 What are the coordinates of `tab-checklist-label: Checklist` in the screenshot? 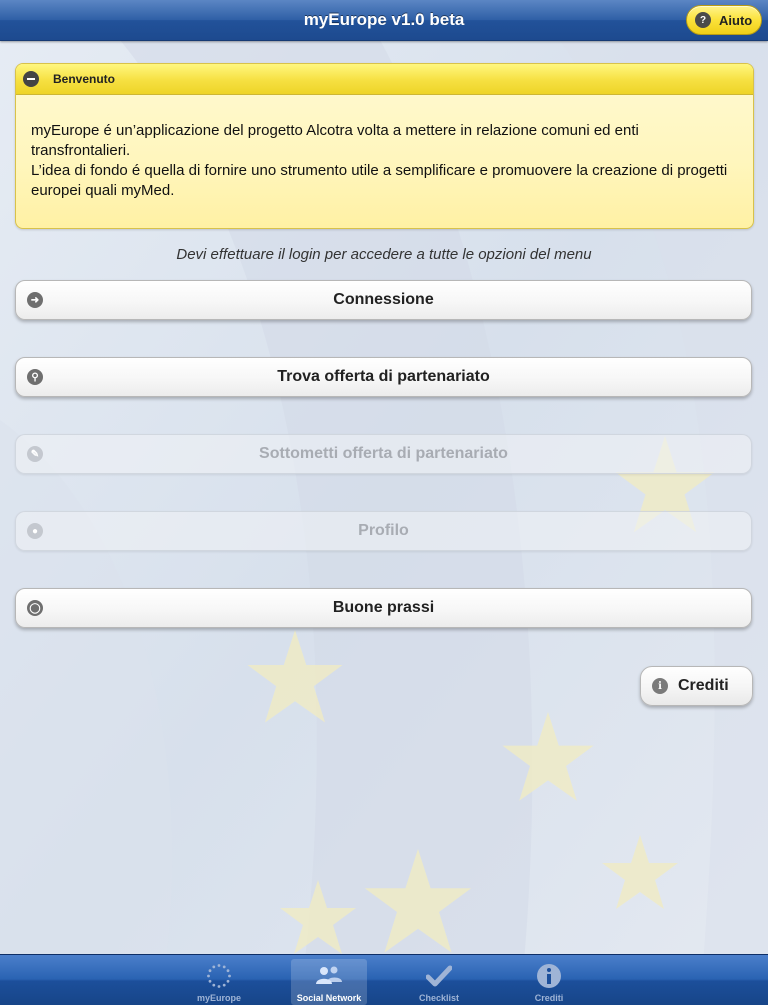 It's located at (439, 998).